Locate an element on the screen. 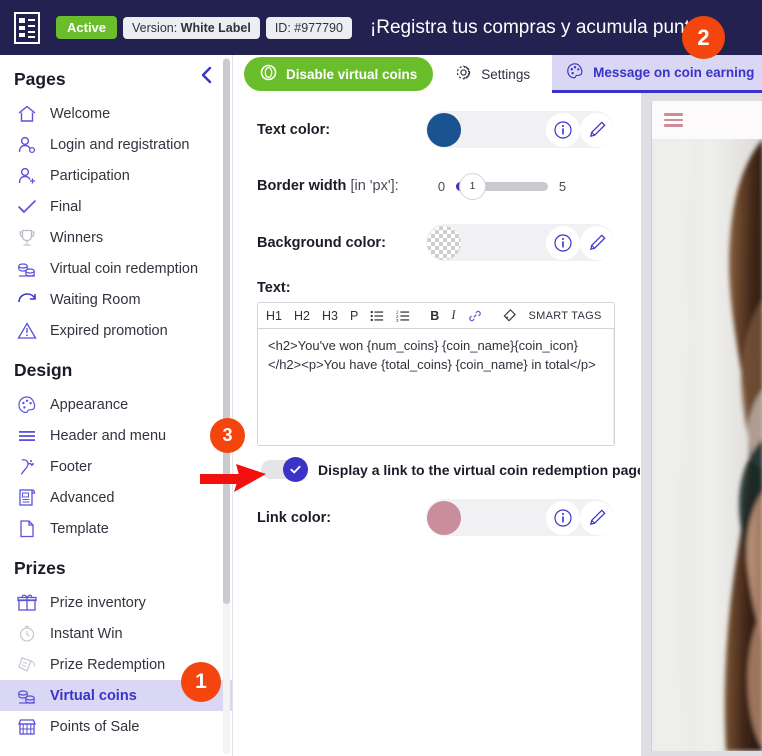  sidebar-item-welcome: Welcome is located at coordinates (116, 113).